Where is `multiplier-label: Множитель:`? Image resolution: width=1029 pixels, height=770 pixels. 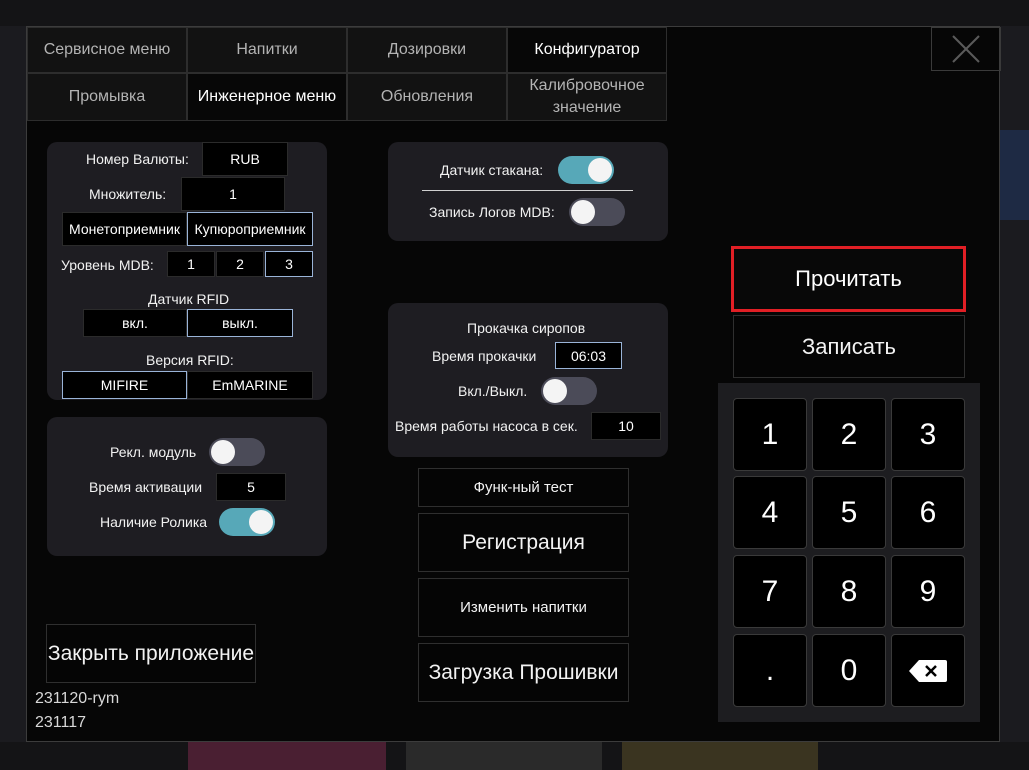 multiplier-label: Множитель: is located at coordinates (128, 194).